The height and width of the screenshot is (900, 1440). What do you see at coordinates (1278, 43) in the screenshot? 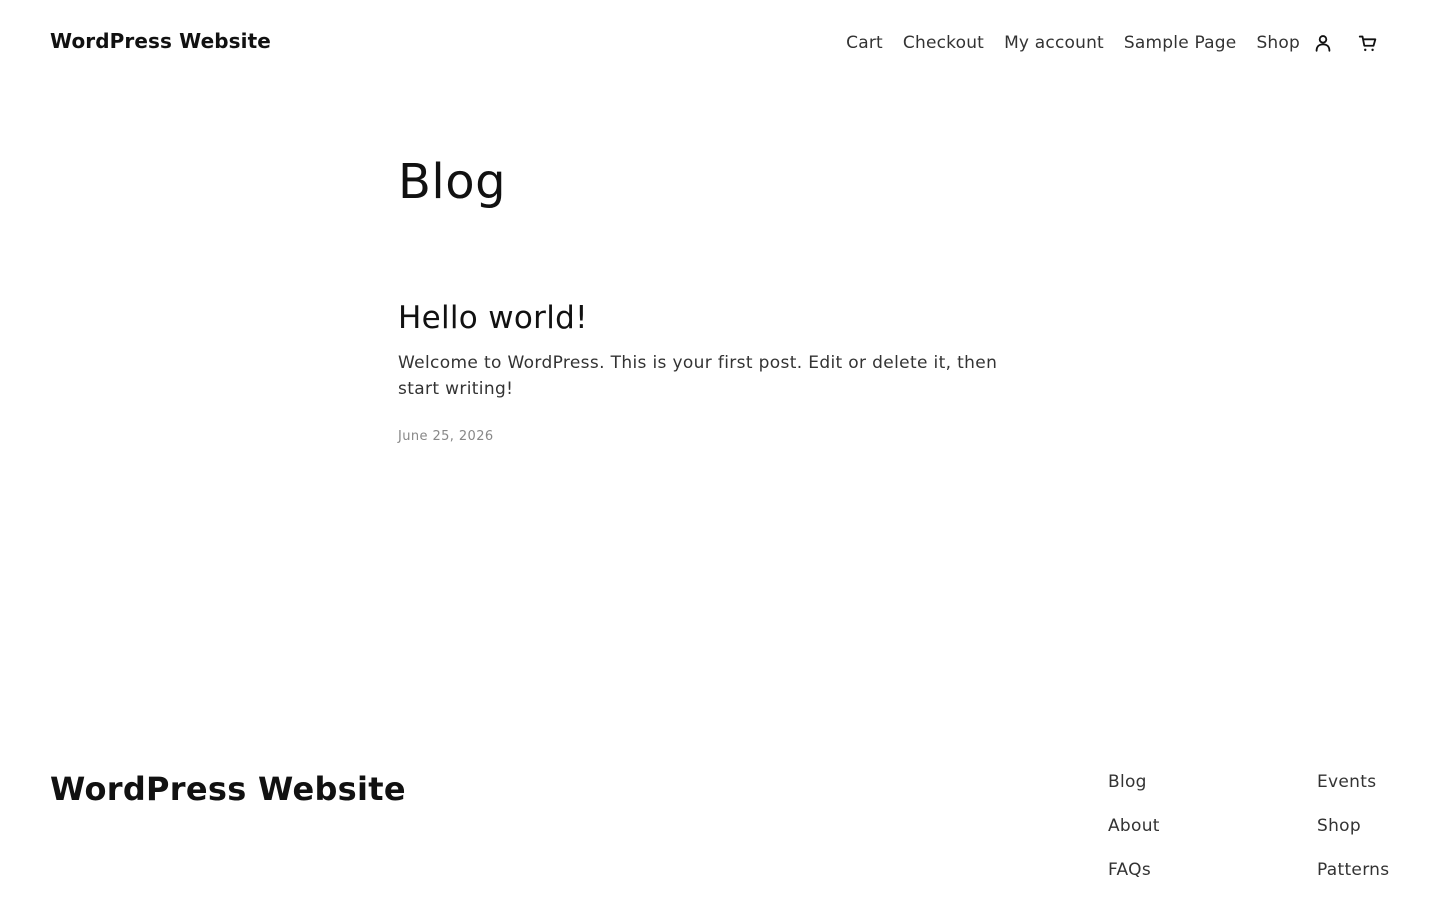
I see `nav-item-shop: Shop` at bounding box center [1278, 43].